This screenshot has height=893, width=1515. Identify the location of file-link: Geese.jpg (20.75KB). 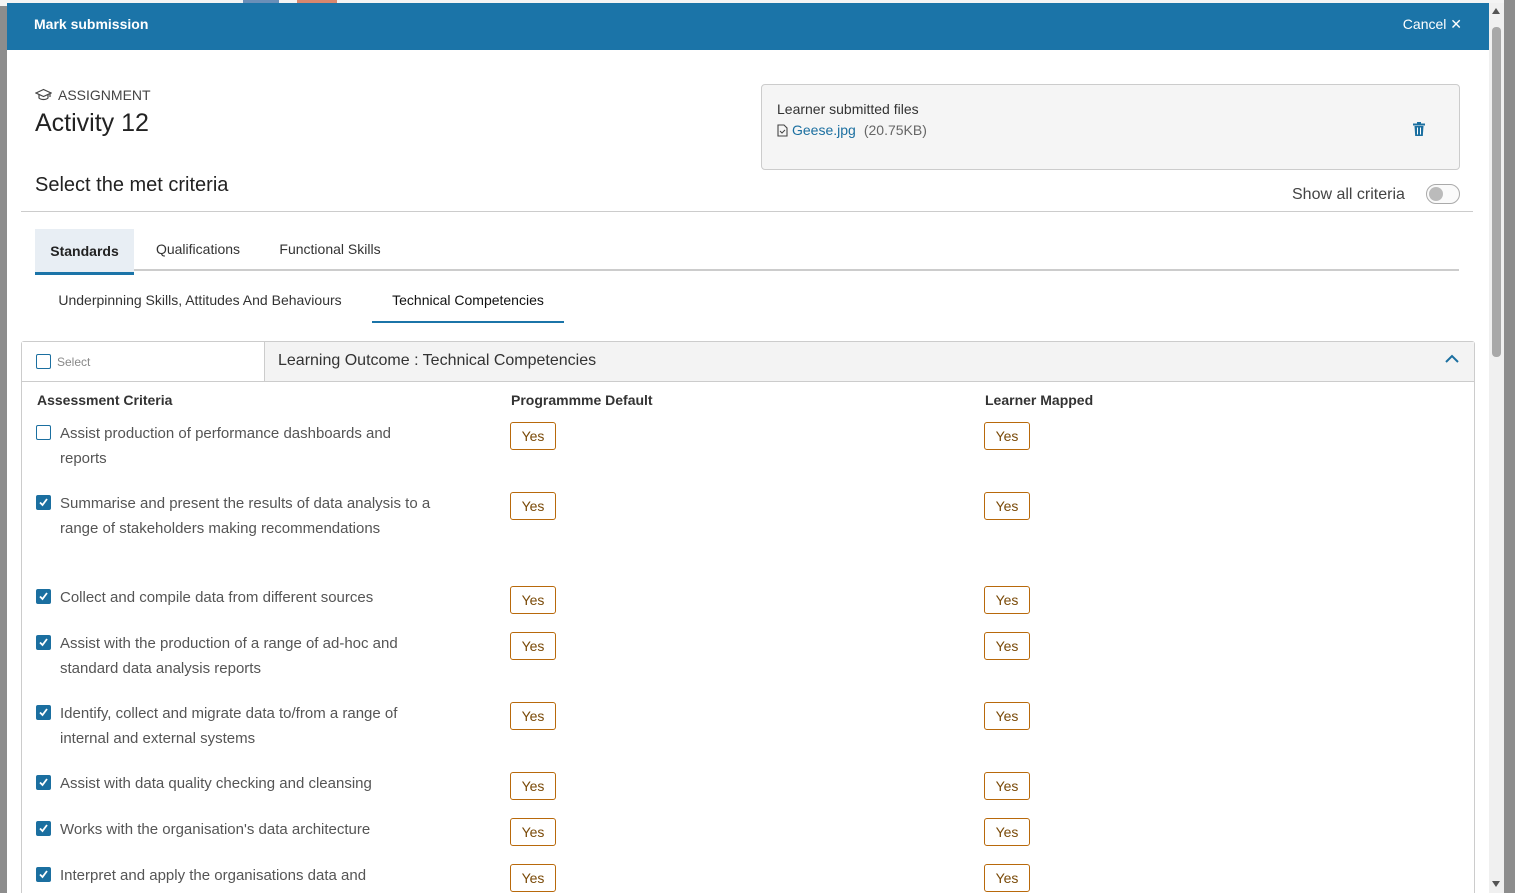
(852, 130).